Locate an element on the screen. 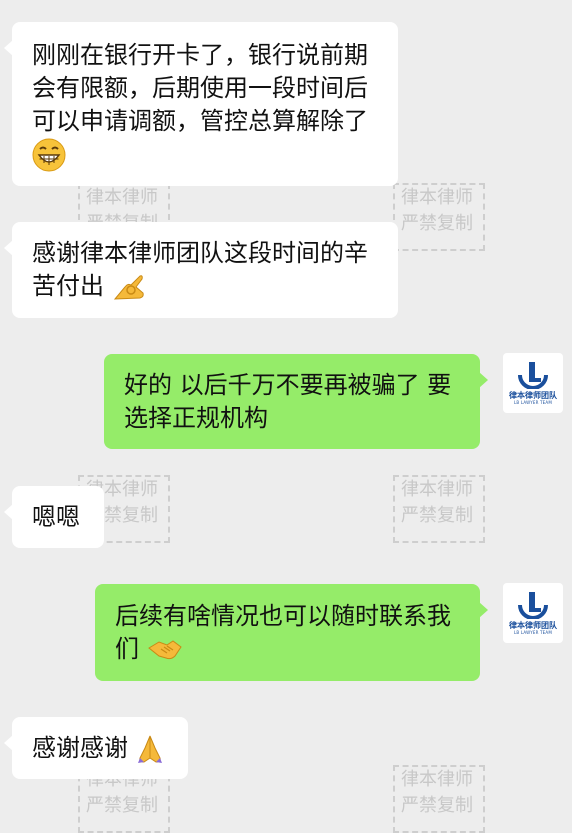 Image resolution: width=572 pixels, height=833 pixels. message-line: 感谢感谢 is located at coordinates (80, 748).